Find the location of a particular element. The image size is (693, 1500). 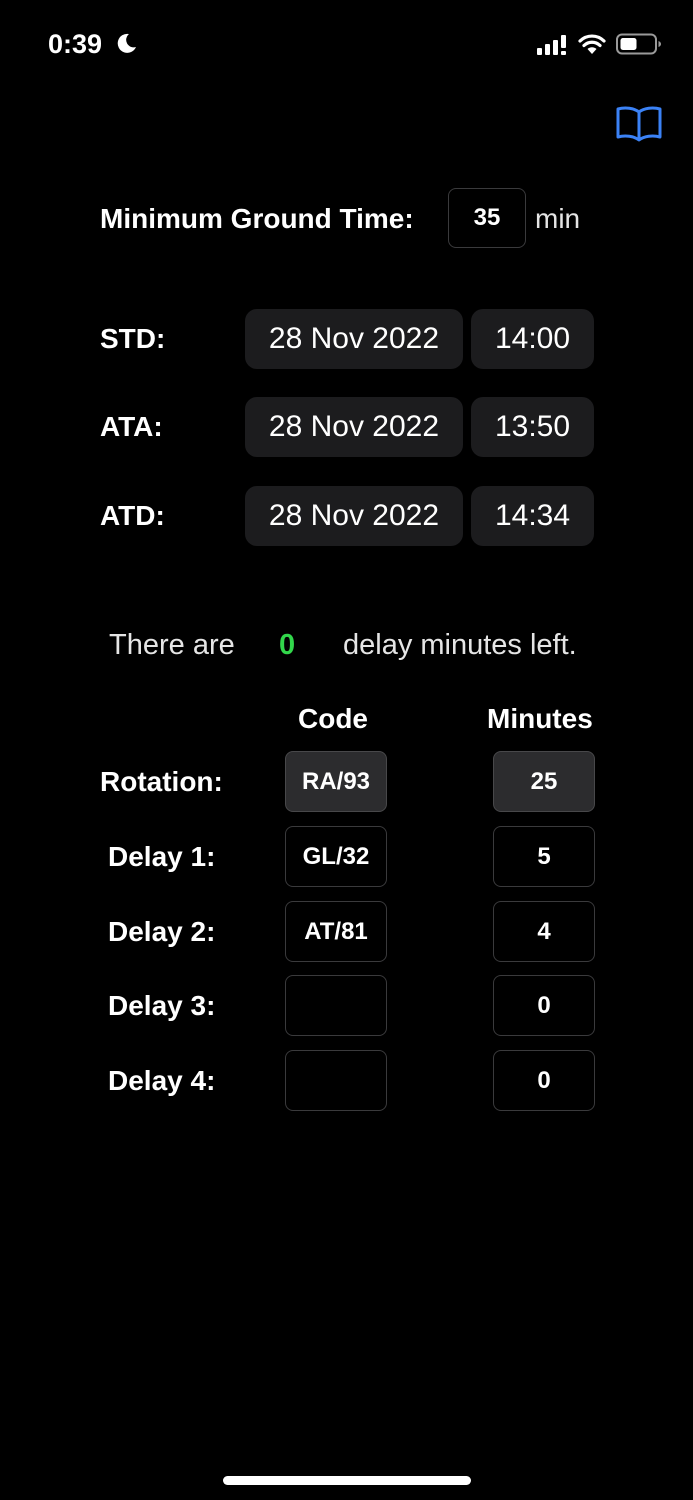

delay-summary-prefix: There are is located at coordinates (172, 645).